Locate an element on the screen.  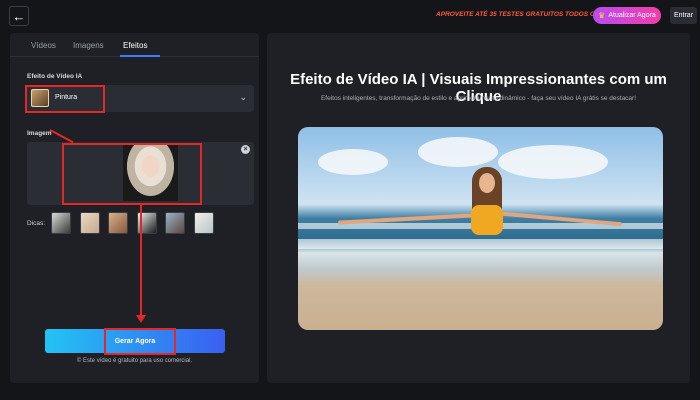
arrow-left-icon: ← is located at coordinates (19, 16).